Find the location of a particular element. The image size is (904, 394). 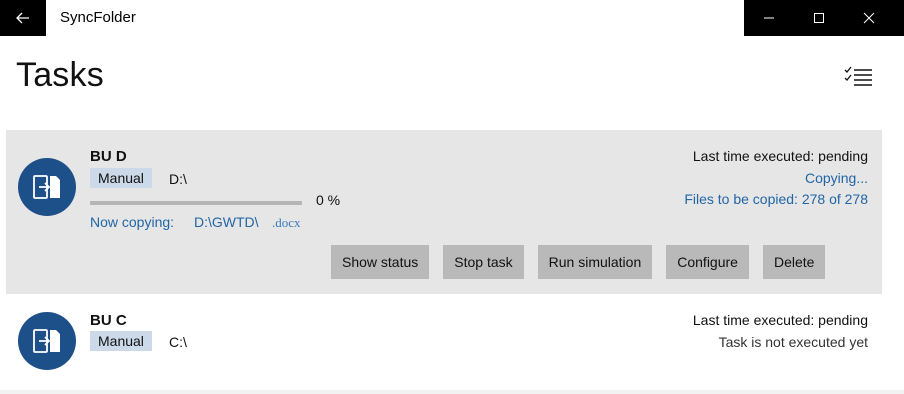

title-bar: SyncFolder is located at coordinates (452, 18).